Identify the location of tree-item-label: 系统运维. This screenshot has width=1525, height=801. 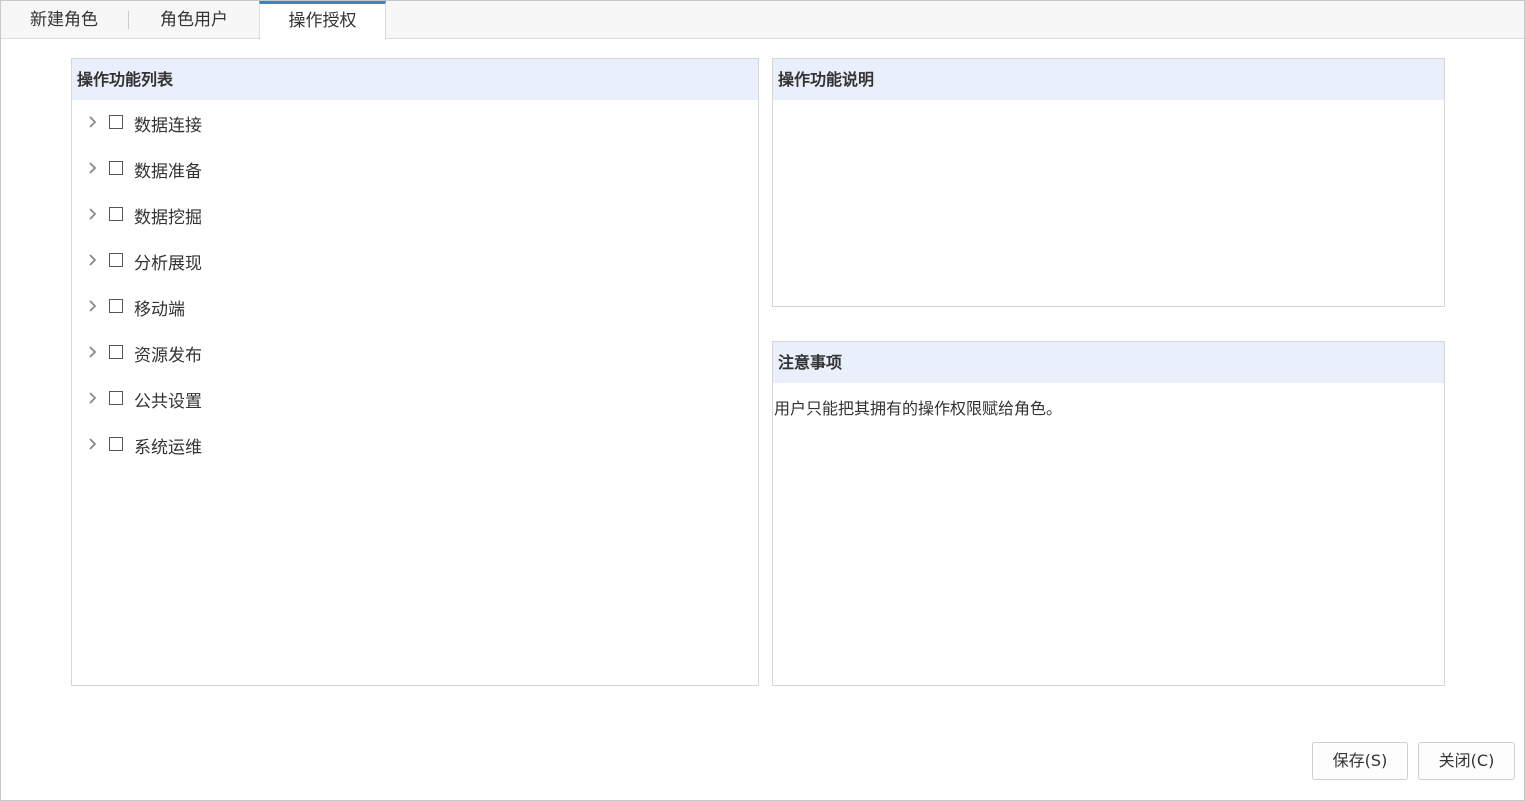
(168, 445).